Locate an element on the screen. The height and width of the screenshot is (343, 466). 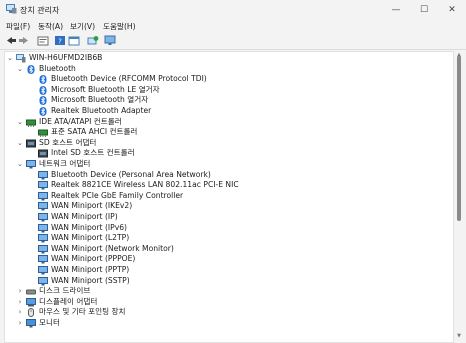
mouse-icon is located at coordinates (31, 313).